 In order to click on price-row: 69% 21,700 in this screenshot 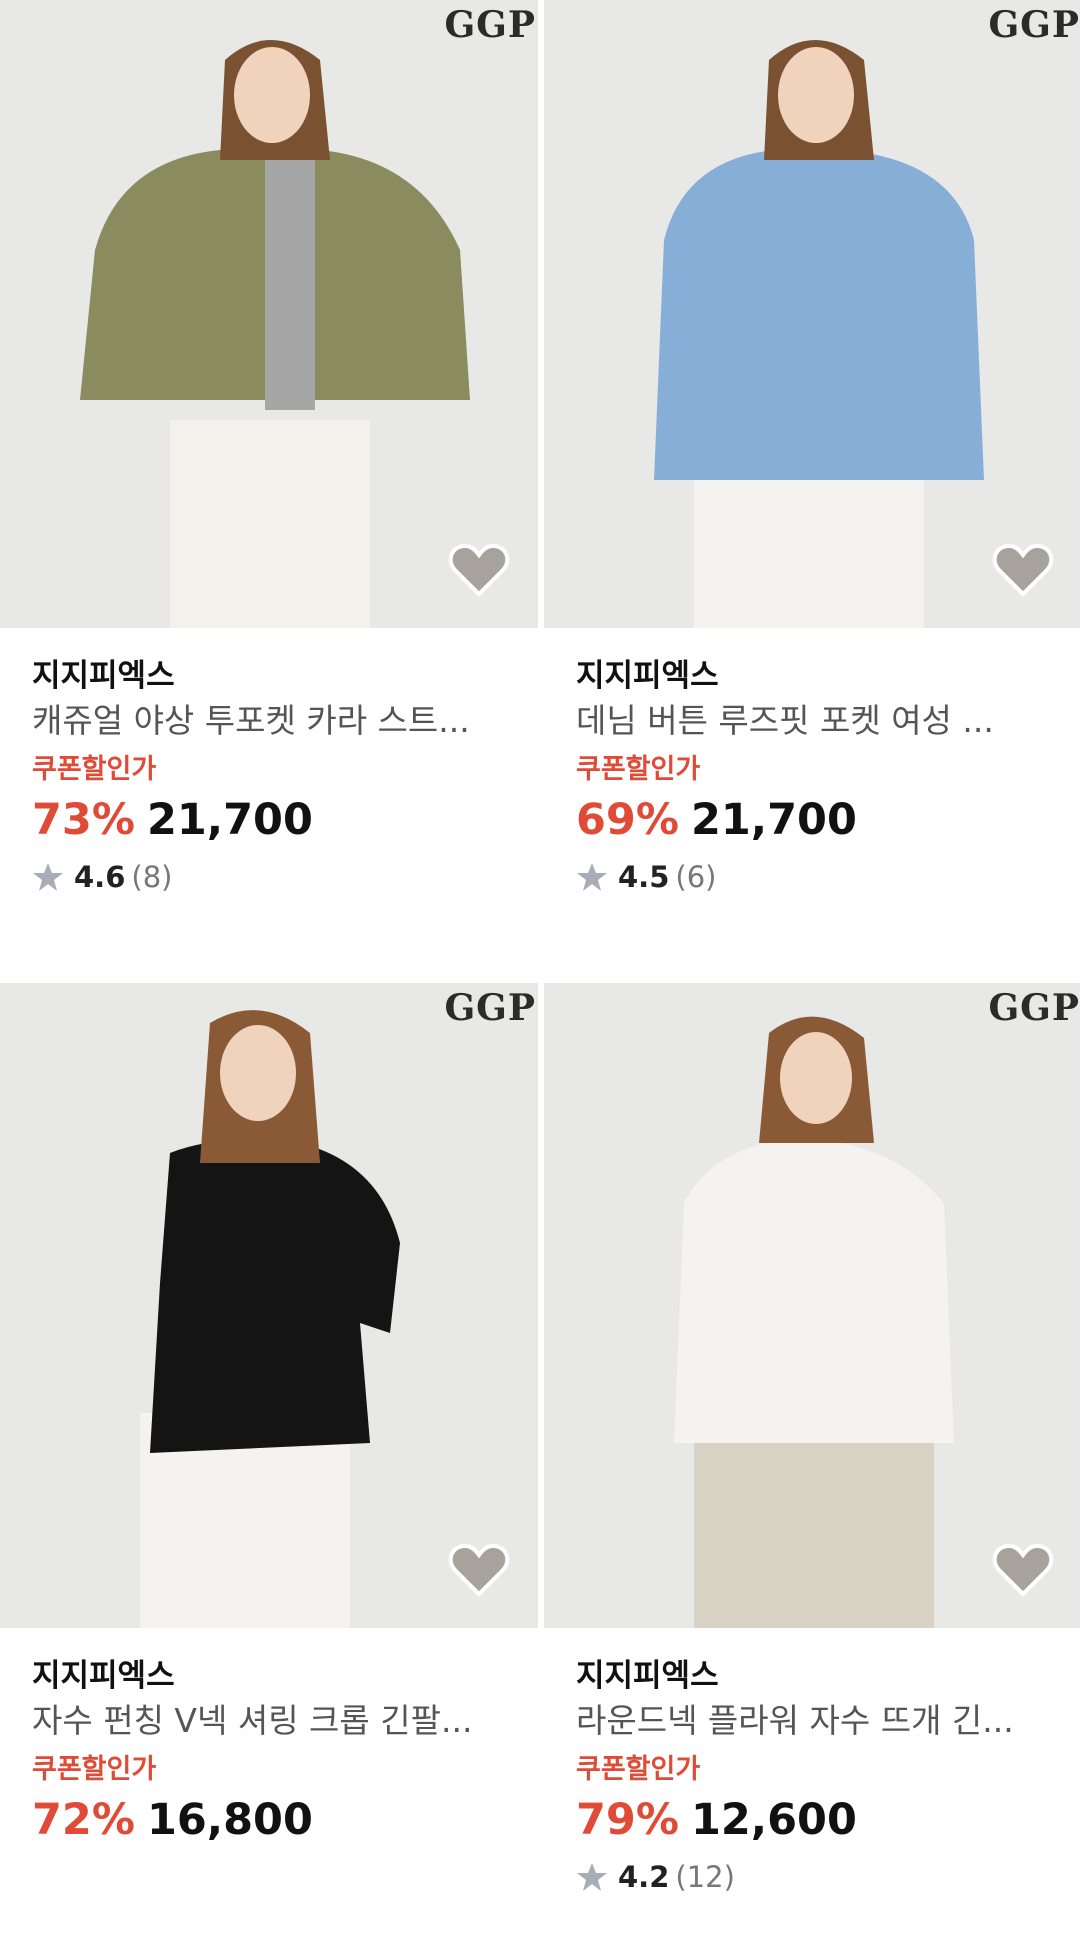, I will do `click(828, 821)`.